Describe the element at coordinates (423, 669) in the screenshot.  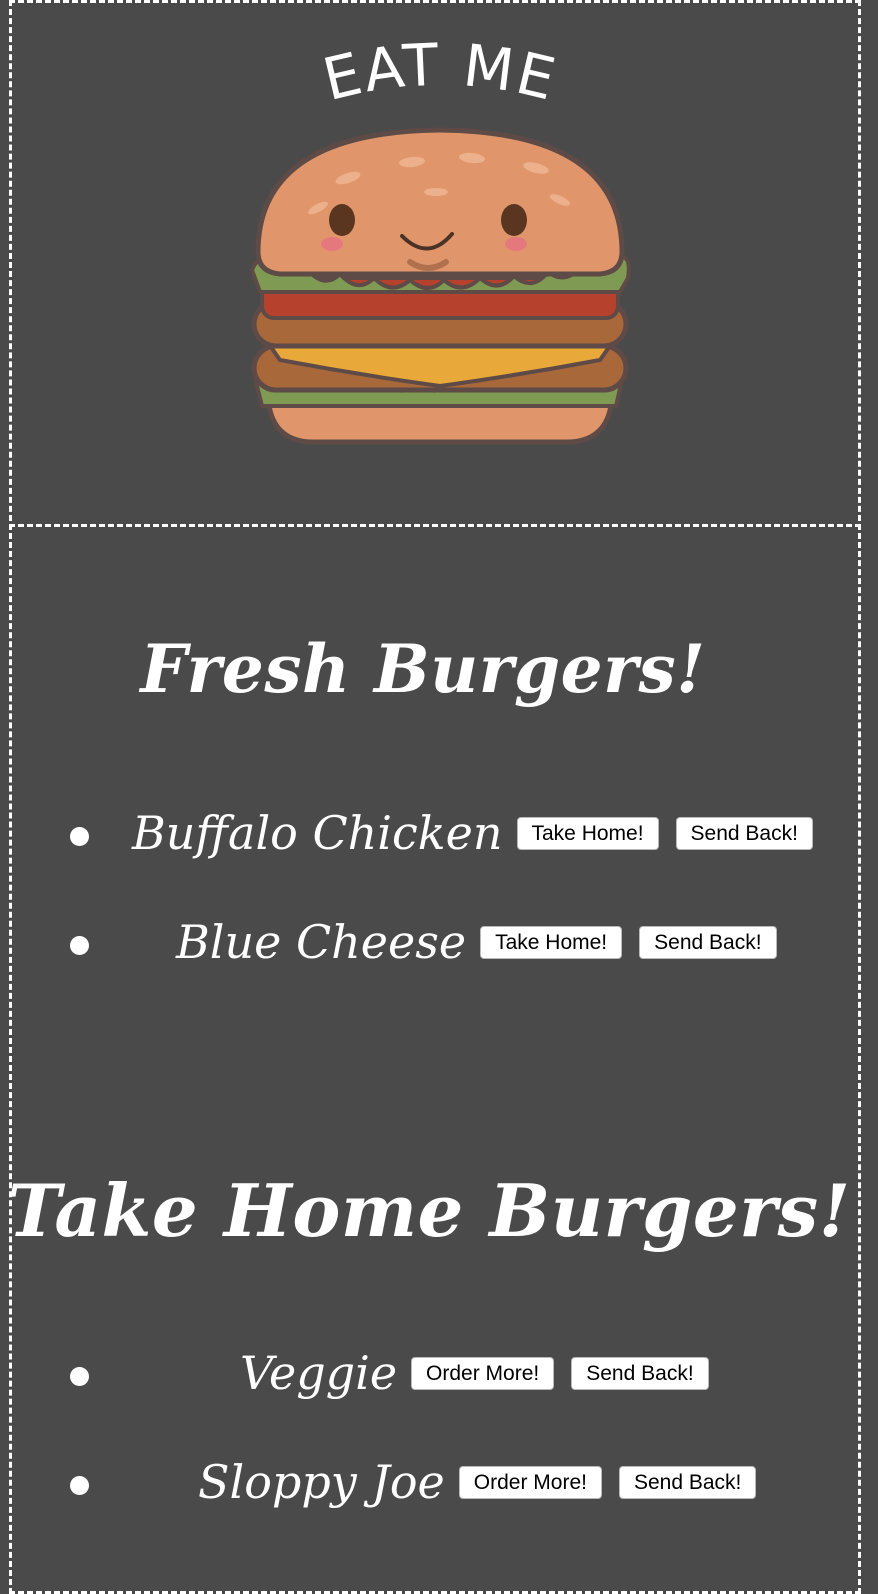
I see `fresh-burgers-title: Fresh Burgers!` at that location.